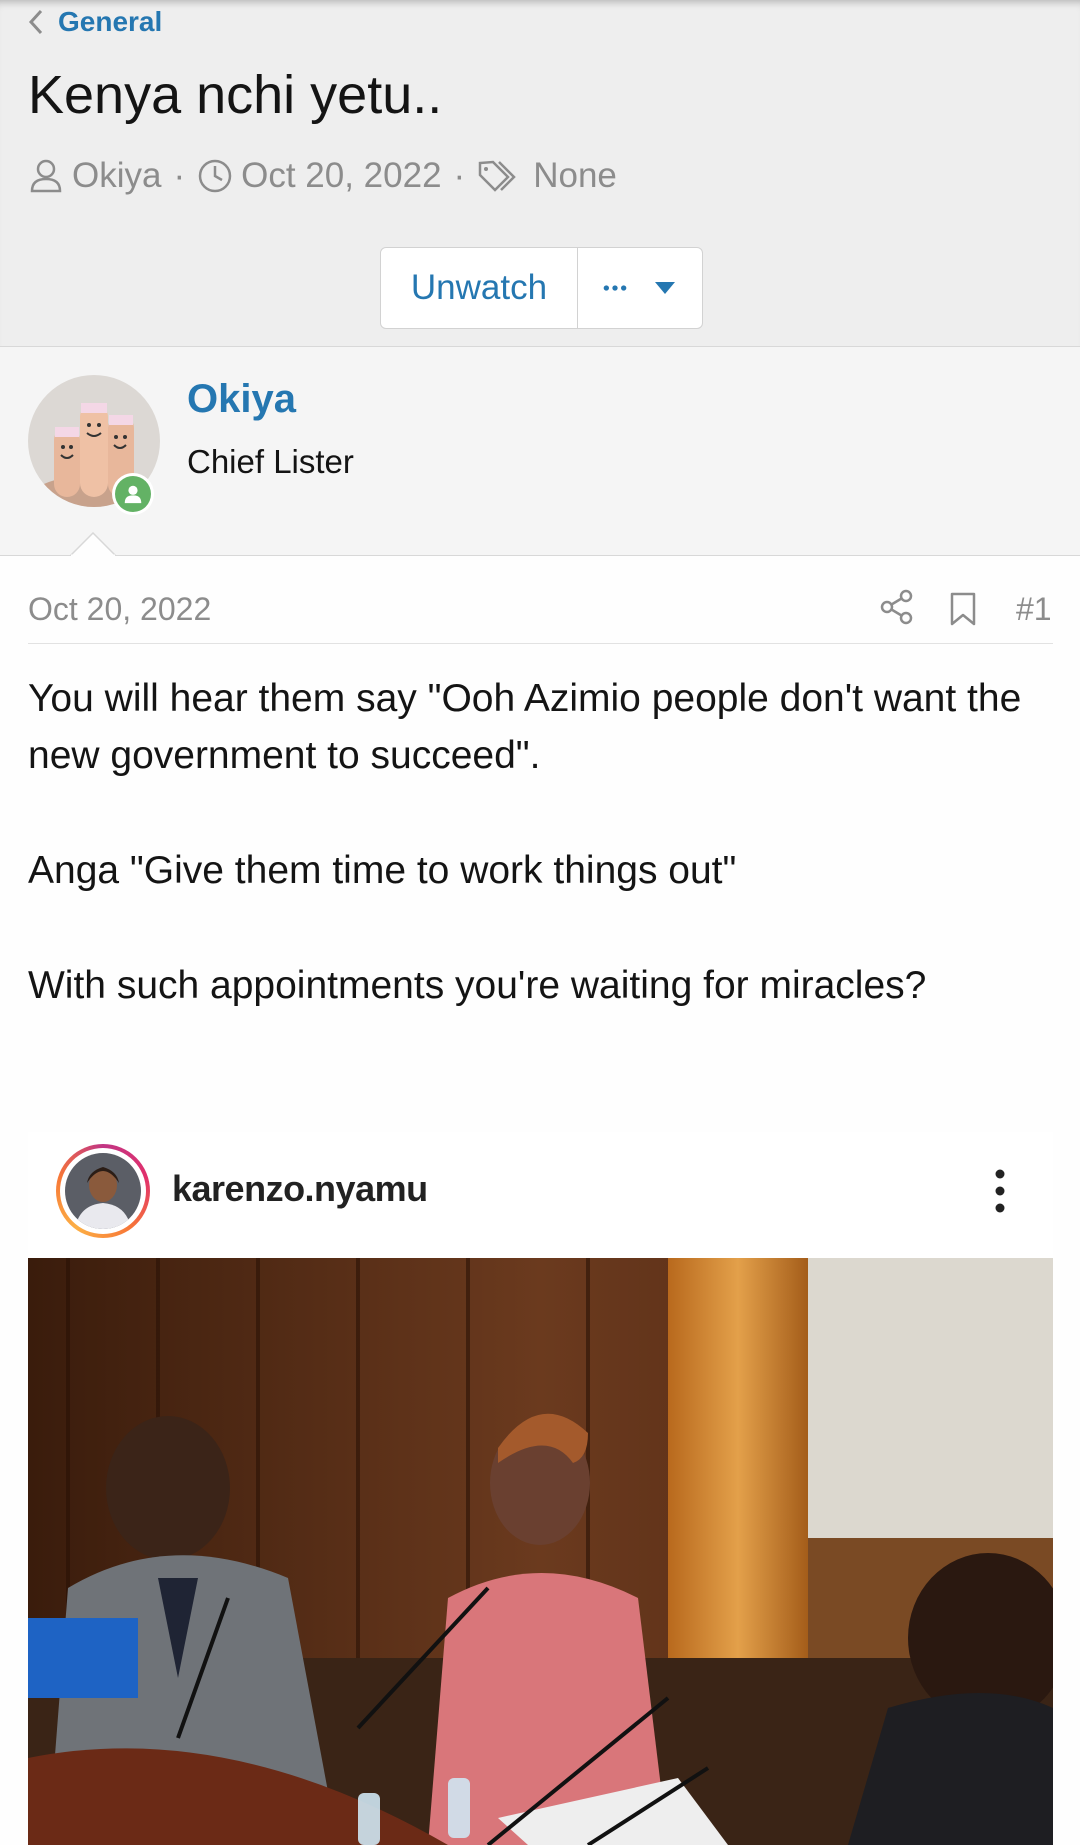 The width and height of the screenshot is (1080, 1845). I want to click on thread-author: Okiya, so click(116, 176).